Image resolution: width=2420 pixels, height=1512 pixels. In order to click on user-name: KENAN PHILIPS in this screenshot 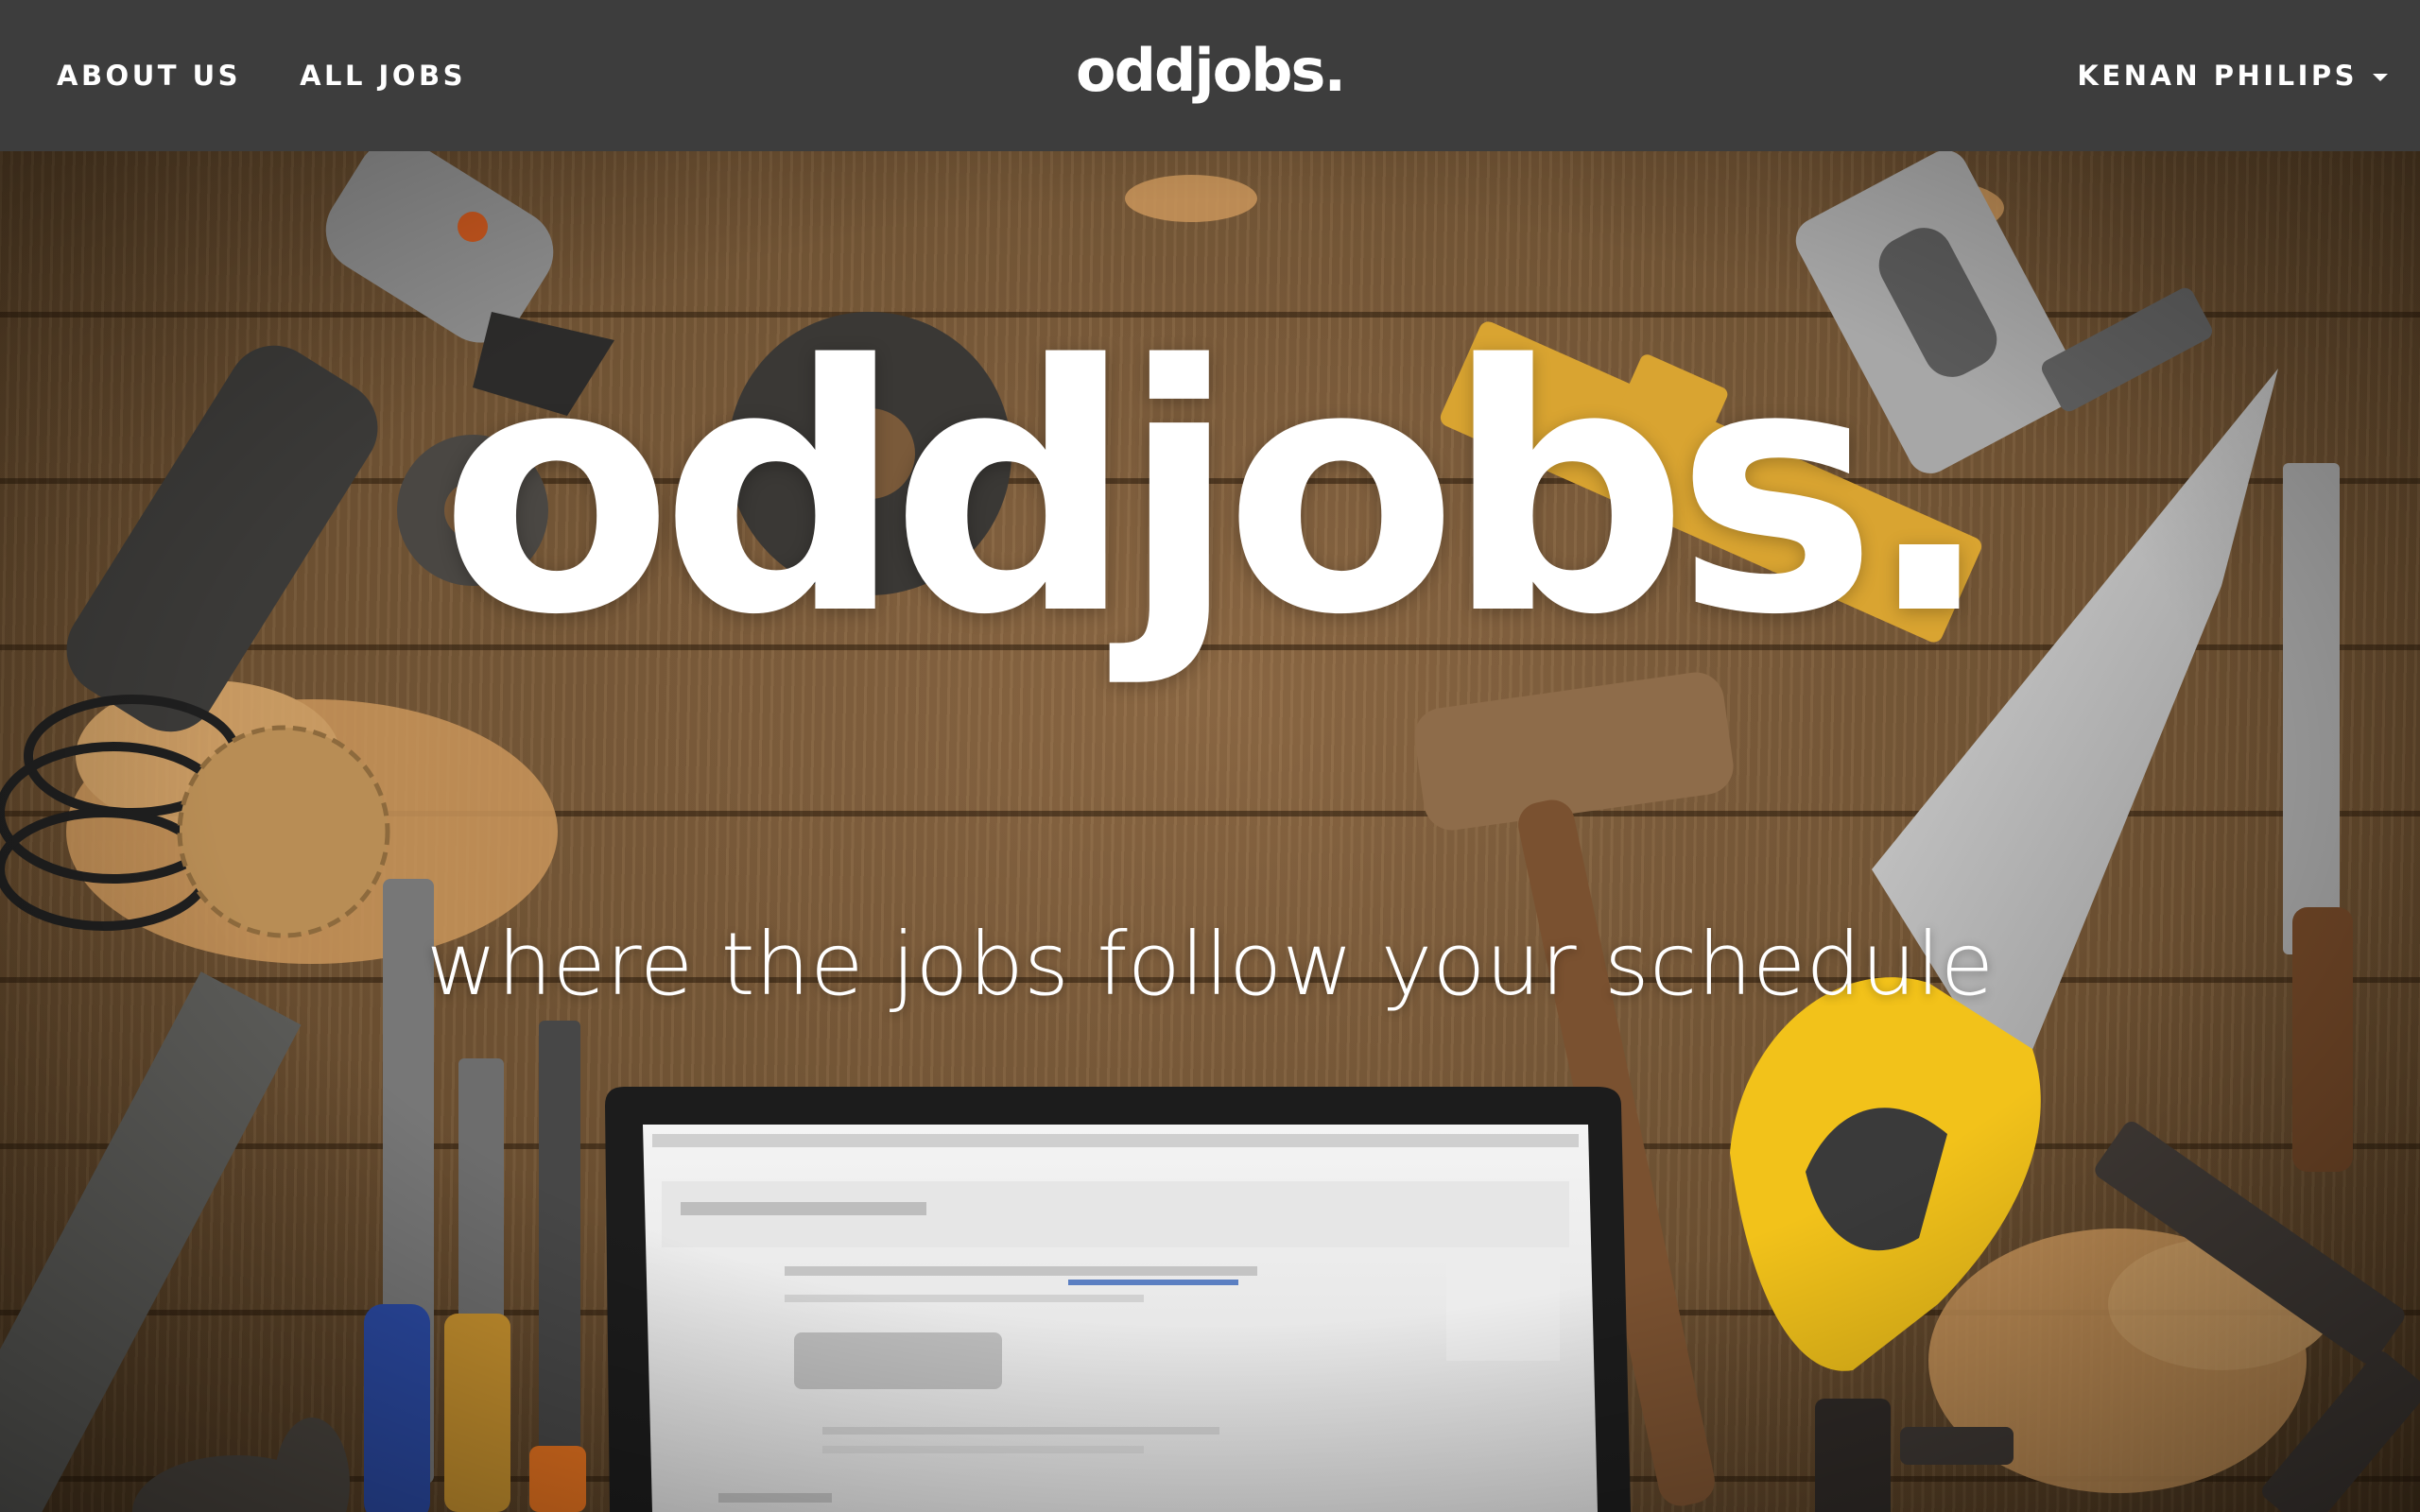, I will do `click(2217, 76)`.